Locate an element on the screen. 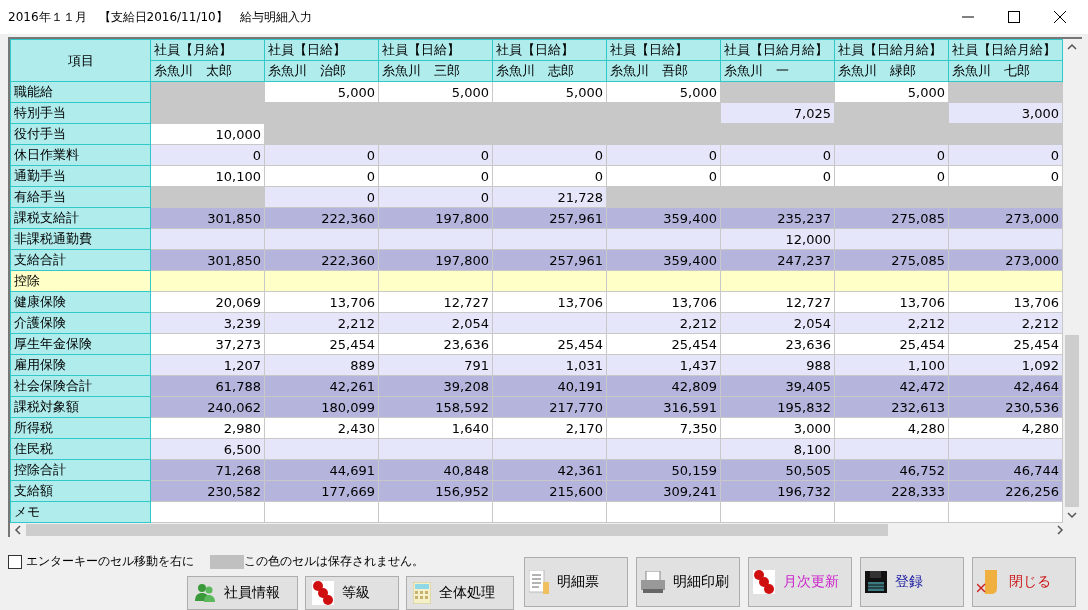 The image size is (1088, 610). row-header: 厚生年金保険 is located at coordinates (80, 344).